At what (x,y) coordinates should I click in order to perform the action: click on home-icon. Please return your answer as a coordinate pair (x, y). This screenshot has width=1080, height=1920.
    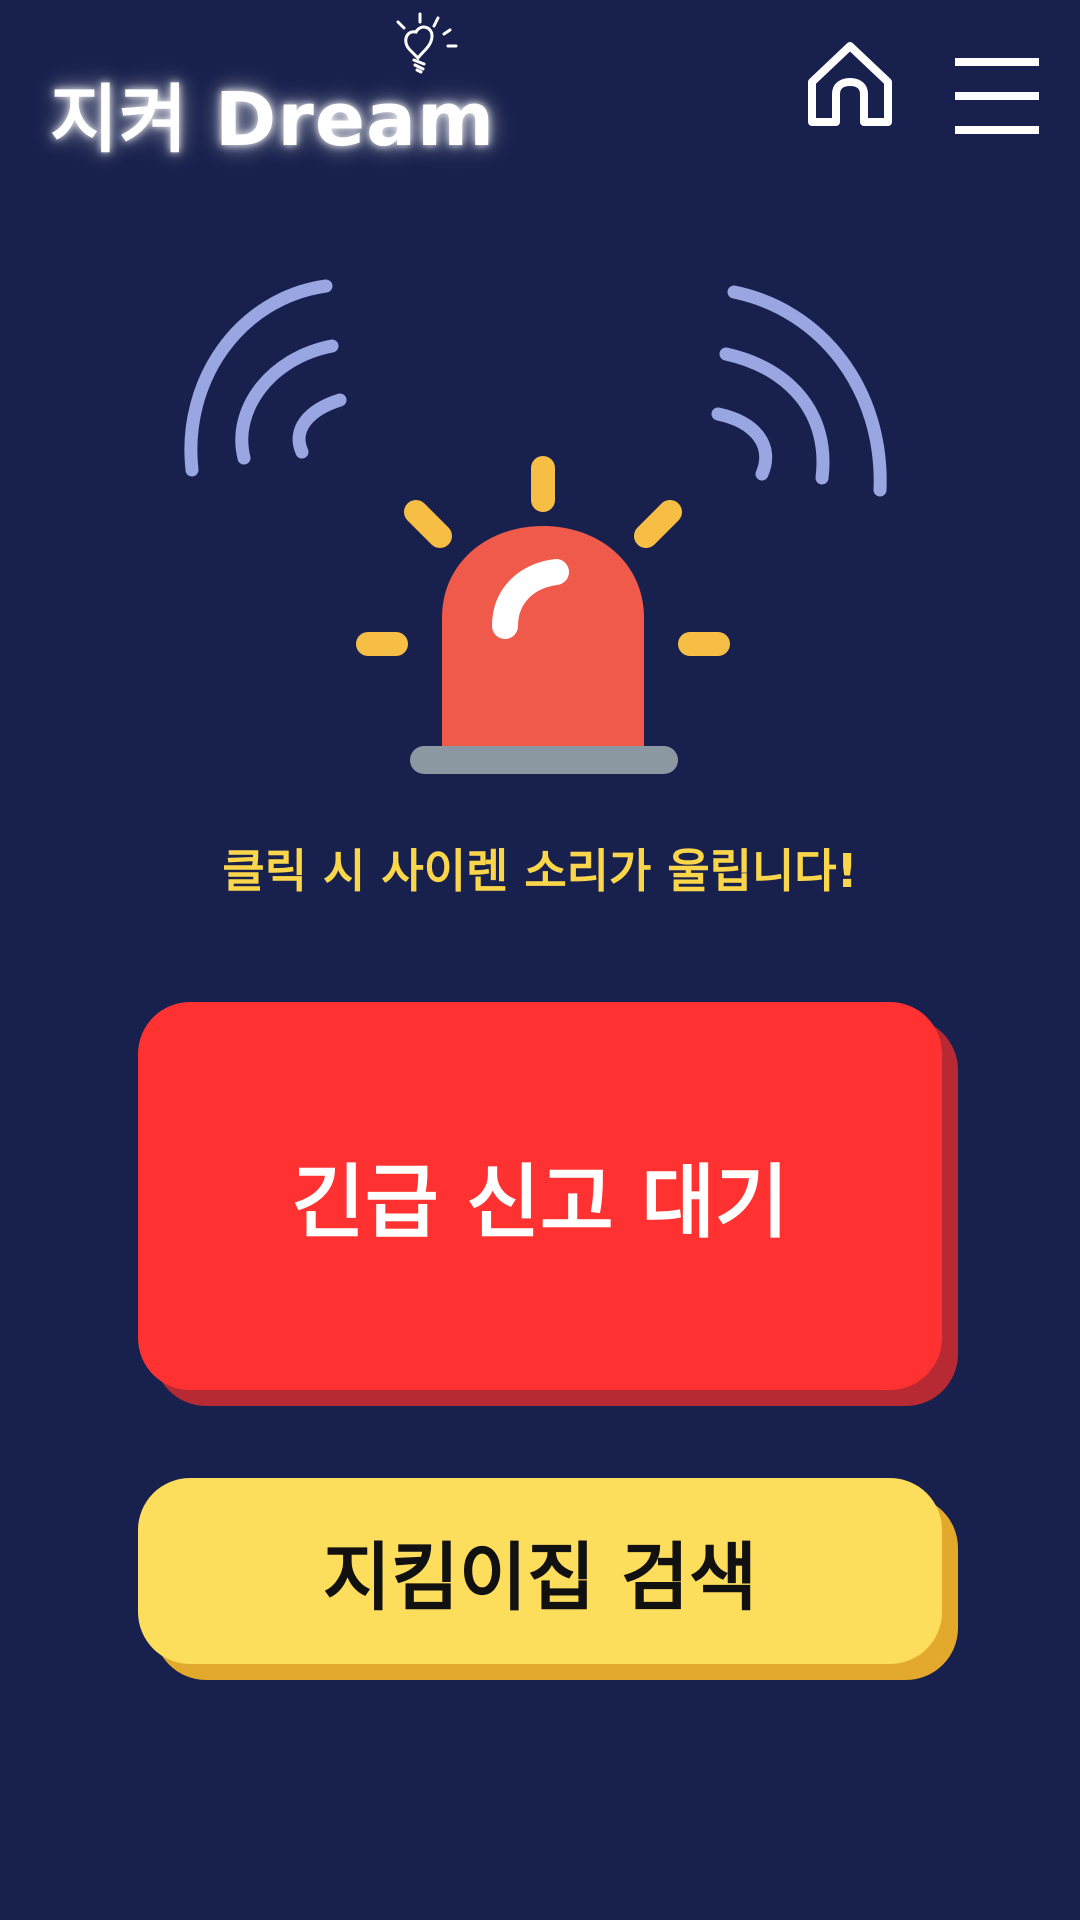
    Looking at the image, I should click on (850, 84).